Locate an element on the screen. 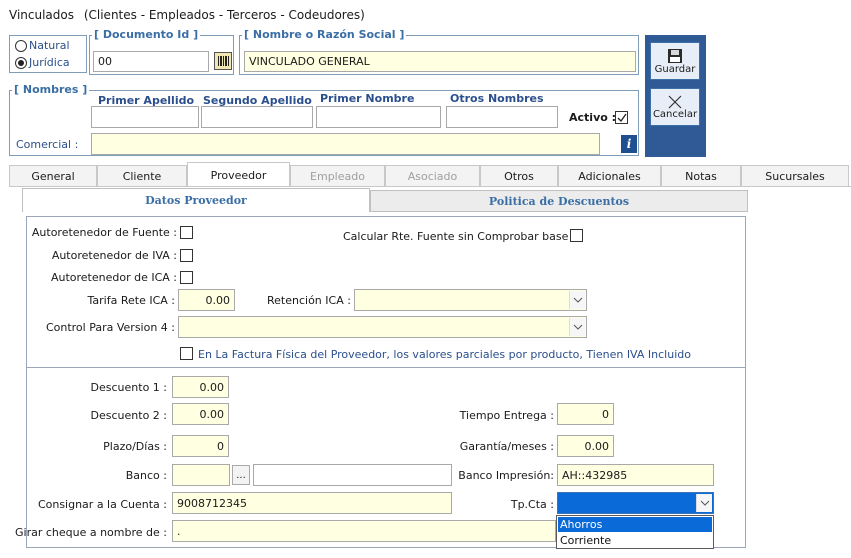 The width and height of the screenshot is (851, 558). descuento2-input: 0.00 is located at coordinates (200, 414).